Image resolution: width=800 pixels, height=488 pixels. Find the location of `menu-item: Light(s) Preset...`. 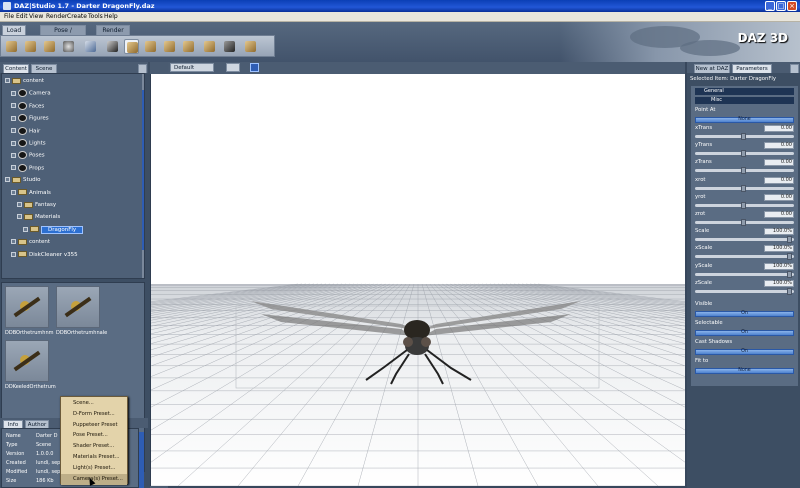

menu-item: Light(s) Preset... is located at coordinates (94, 468).